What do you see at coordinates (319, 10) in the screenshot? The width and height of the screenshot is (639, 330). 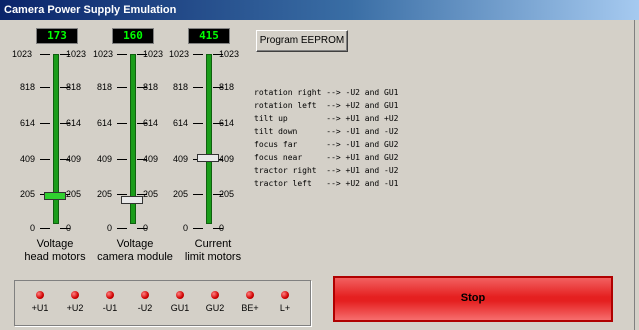 I see `title-bar: Camera Power Supply Emulation` at bounding box center [319, 10].